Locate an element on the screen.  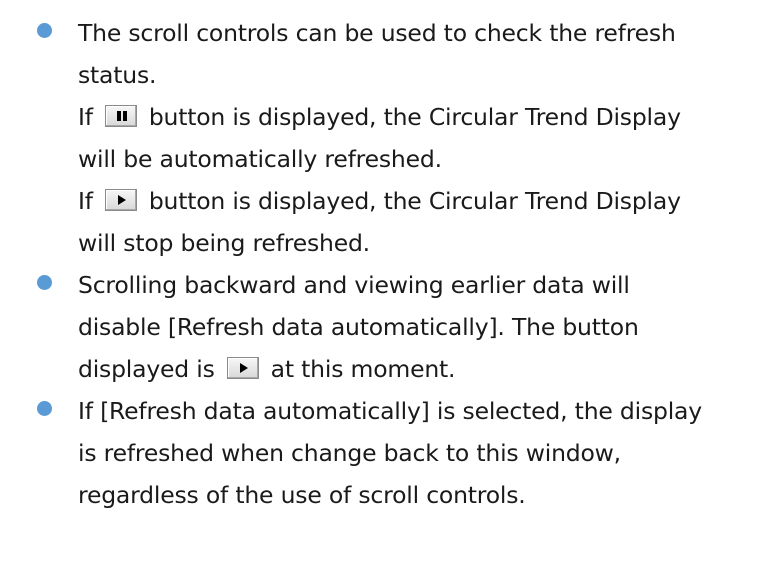
pause-button-illustration is located at coordinates (120, 116).